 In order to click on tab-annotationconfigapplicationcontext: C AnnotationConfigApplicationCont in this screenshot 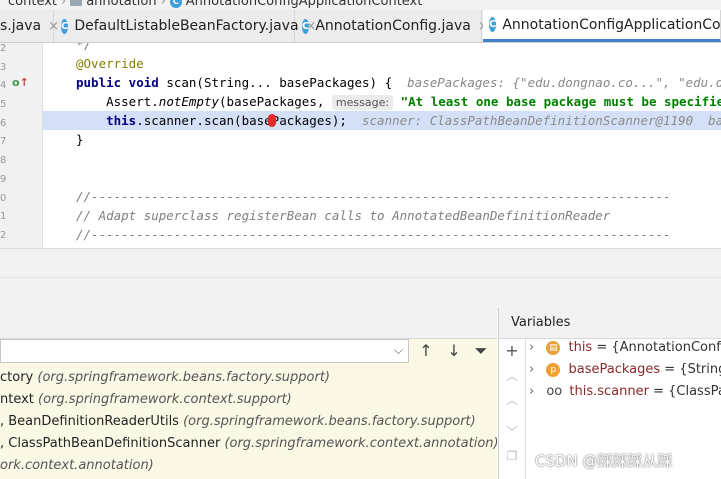, I will do `click(602, 26)`.